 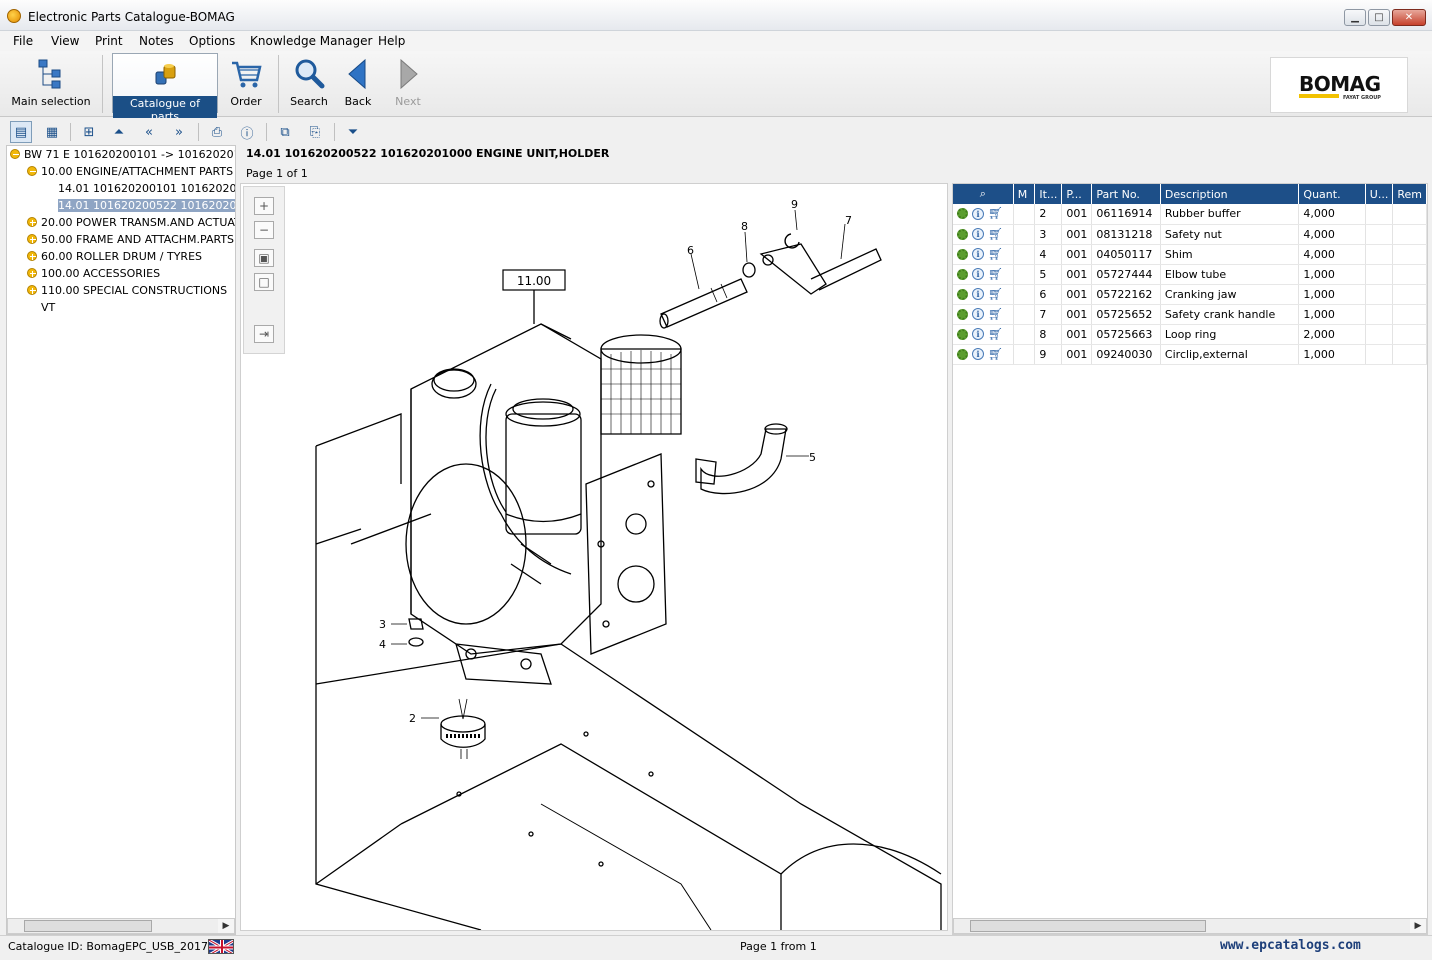 What do you see at coordinates (1355, 17) in the screenshot?
I see `minimize-button: ▁` at bounding box center [1355, 17].